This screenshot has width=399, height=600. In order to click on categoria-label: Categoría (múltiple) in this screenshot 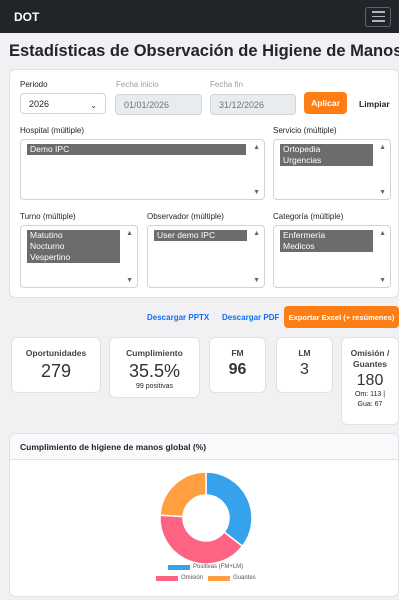, I will do `click(308, 216)`.